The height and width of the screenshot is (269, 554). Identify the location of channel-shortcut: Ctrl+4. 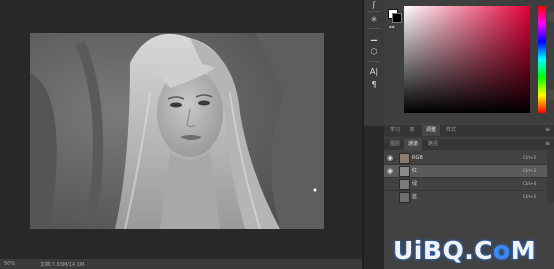
(530, 183).